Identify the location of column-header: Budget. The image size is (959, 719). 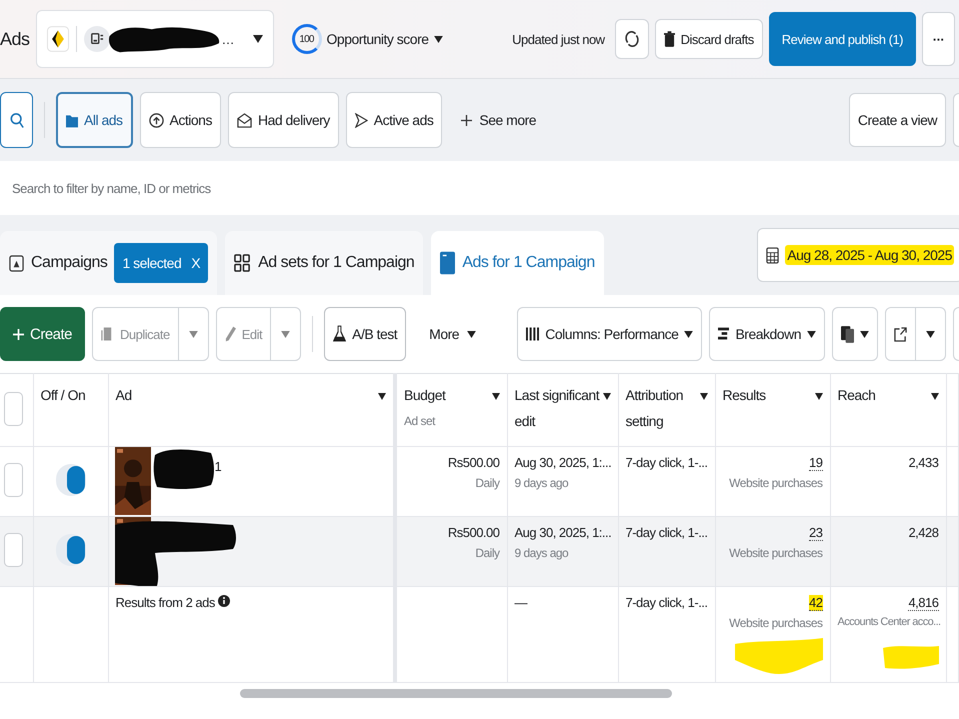
(446, 395).